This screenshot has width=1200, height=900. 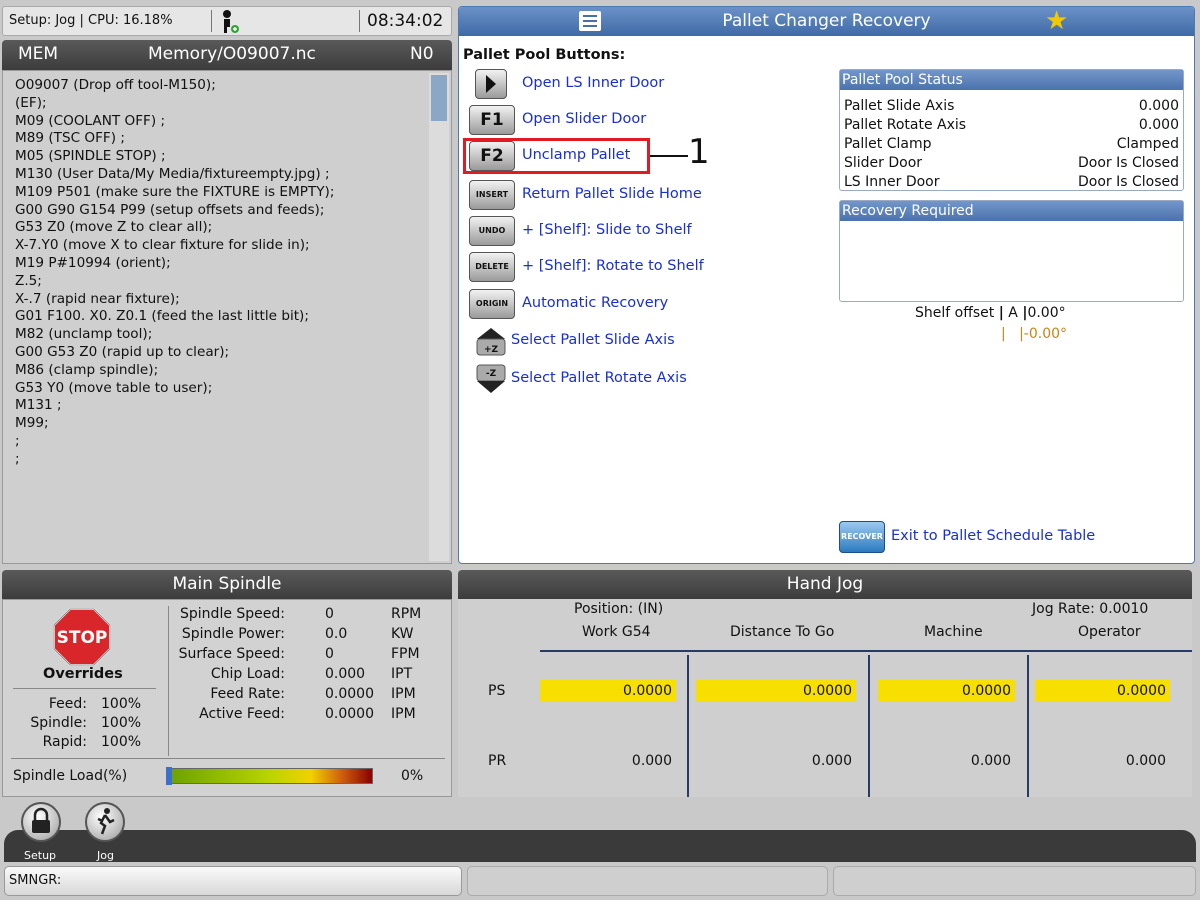 I want to click on program-scrollbar, so click(x=439, y=317).